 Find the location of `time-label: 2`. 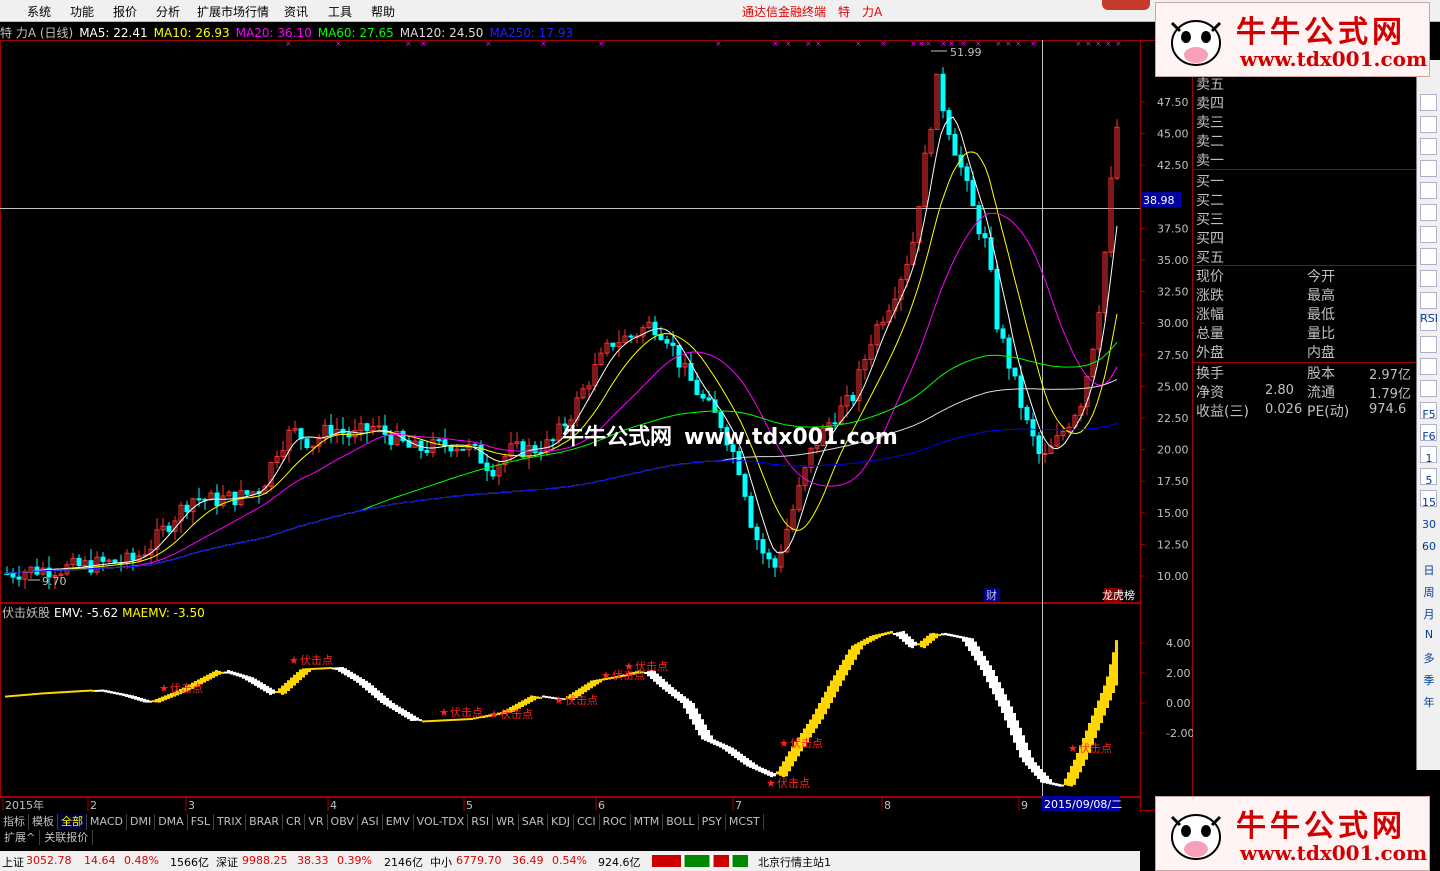

time-label: 2 is located at coordinates (93, 805).